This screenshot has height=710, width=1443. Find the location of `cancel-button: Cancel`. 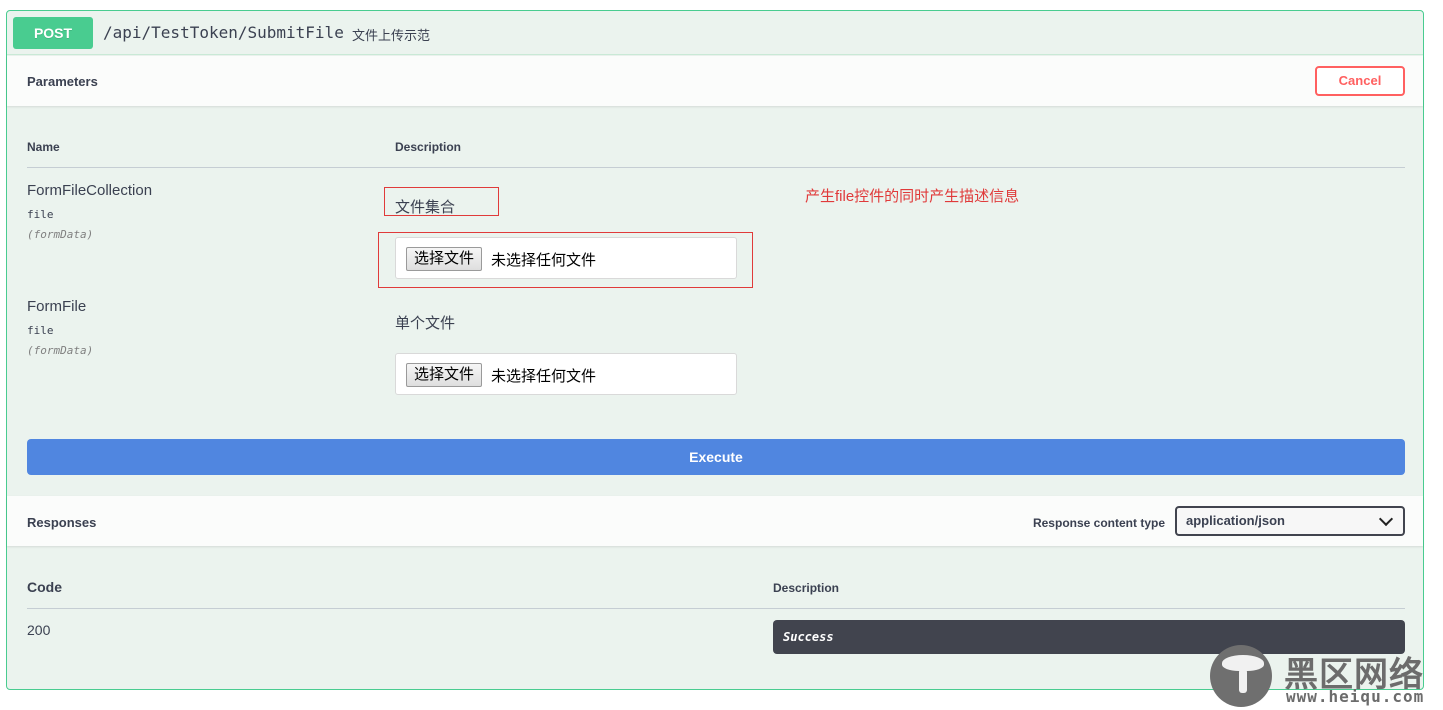

cancel-button: Cancel is located at coordinates (1360, 81).